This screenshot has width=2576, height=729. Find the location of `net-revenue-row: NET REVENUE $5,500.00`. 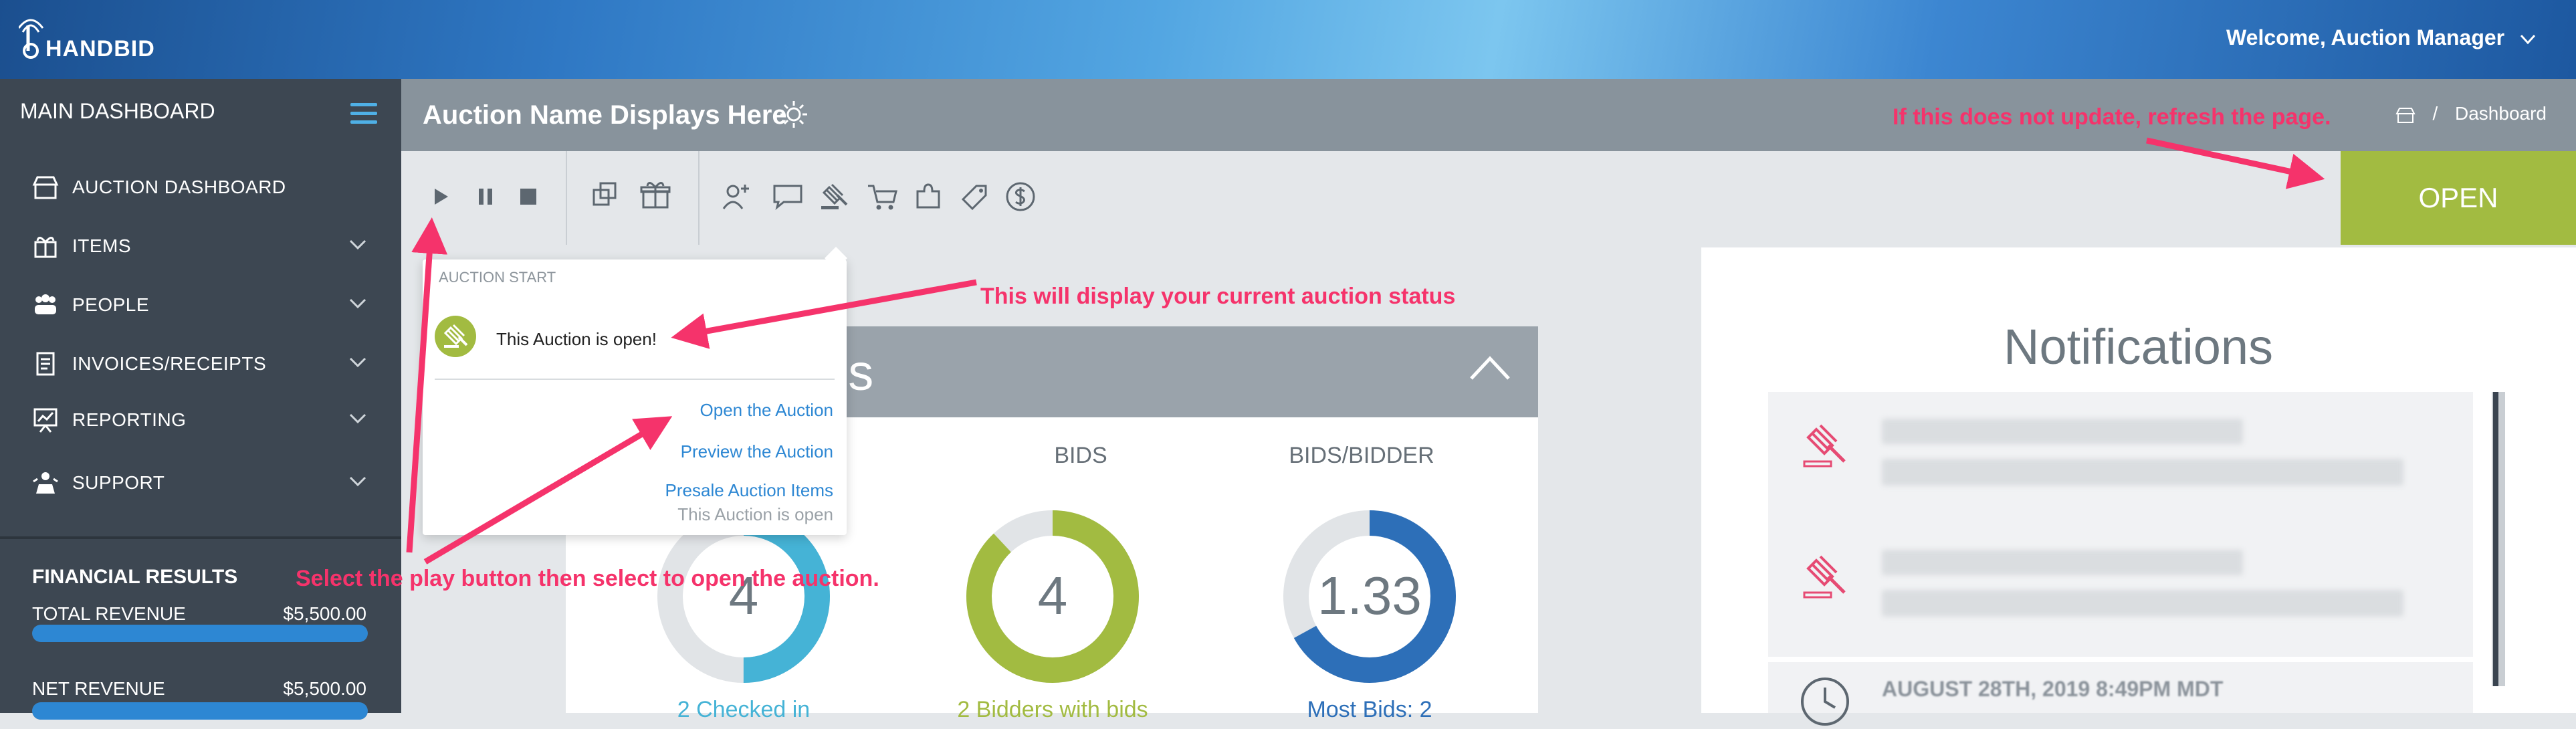

net-revenue-row: NET REVENUE $5,500.00 is located at coordinates (199, 689).